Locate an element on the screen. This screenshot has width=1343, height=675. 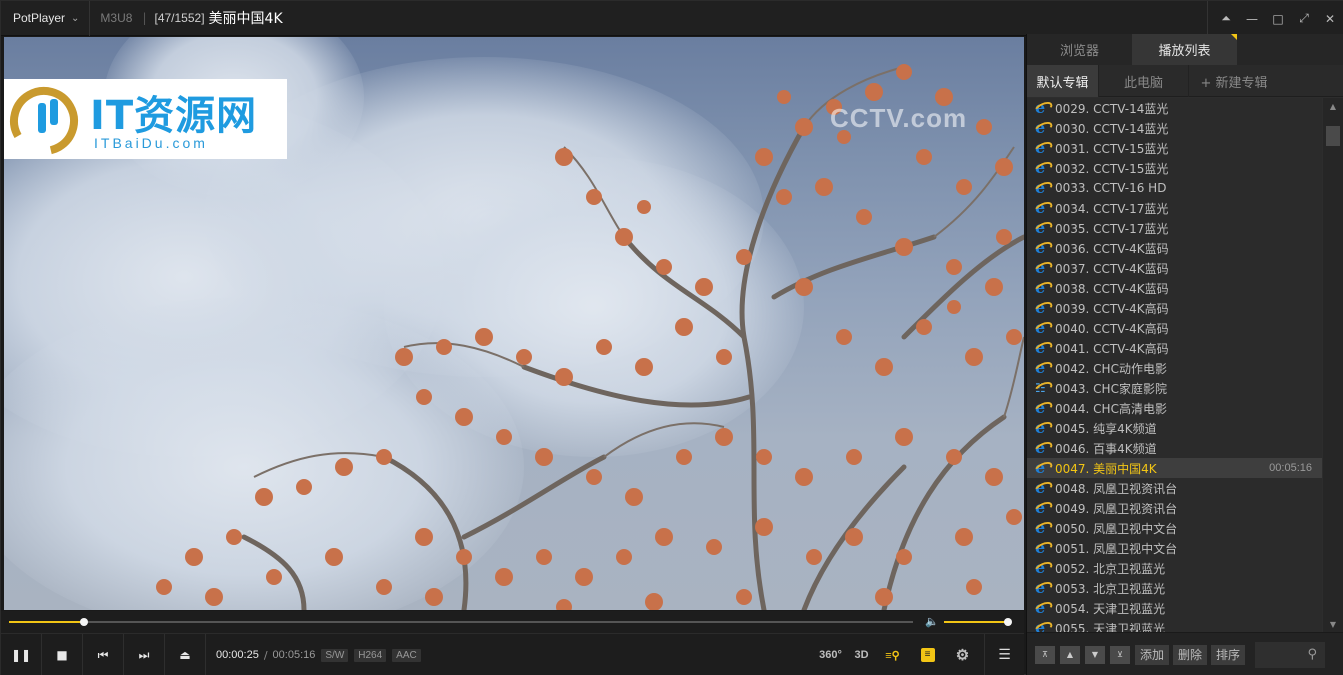
playlist-item-label: 0050. 凤凰卫视中文台 is located at coordinates (1116, 528).